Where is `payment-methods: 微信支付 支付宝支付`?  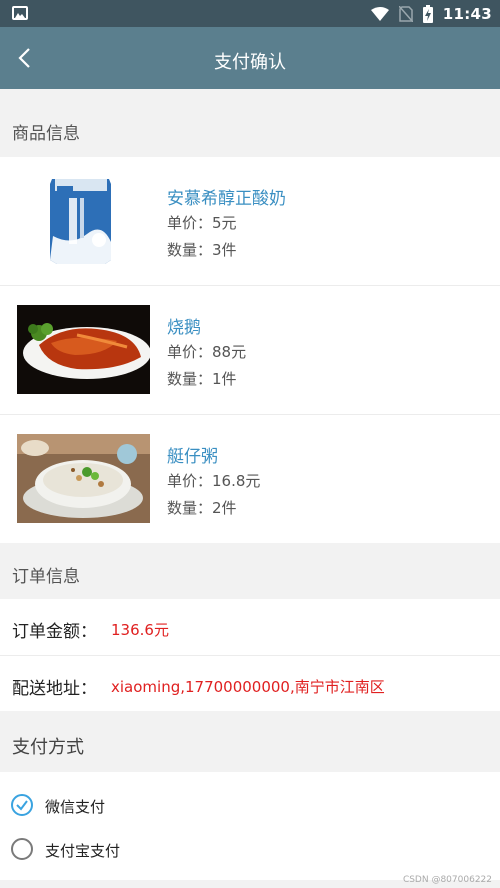
payment-methods: 微信支付 支付宝支付 is located at coordinates (250, 826).